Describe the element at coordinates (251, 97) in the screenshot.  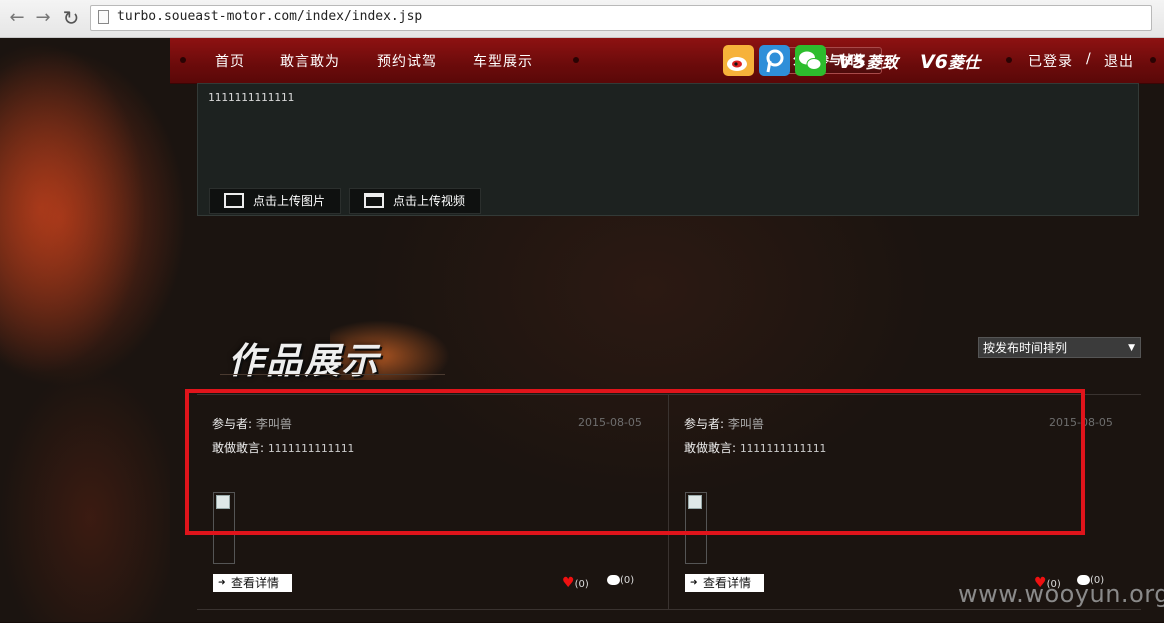
I see `entry-text: 1111111111111` at that location.